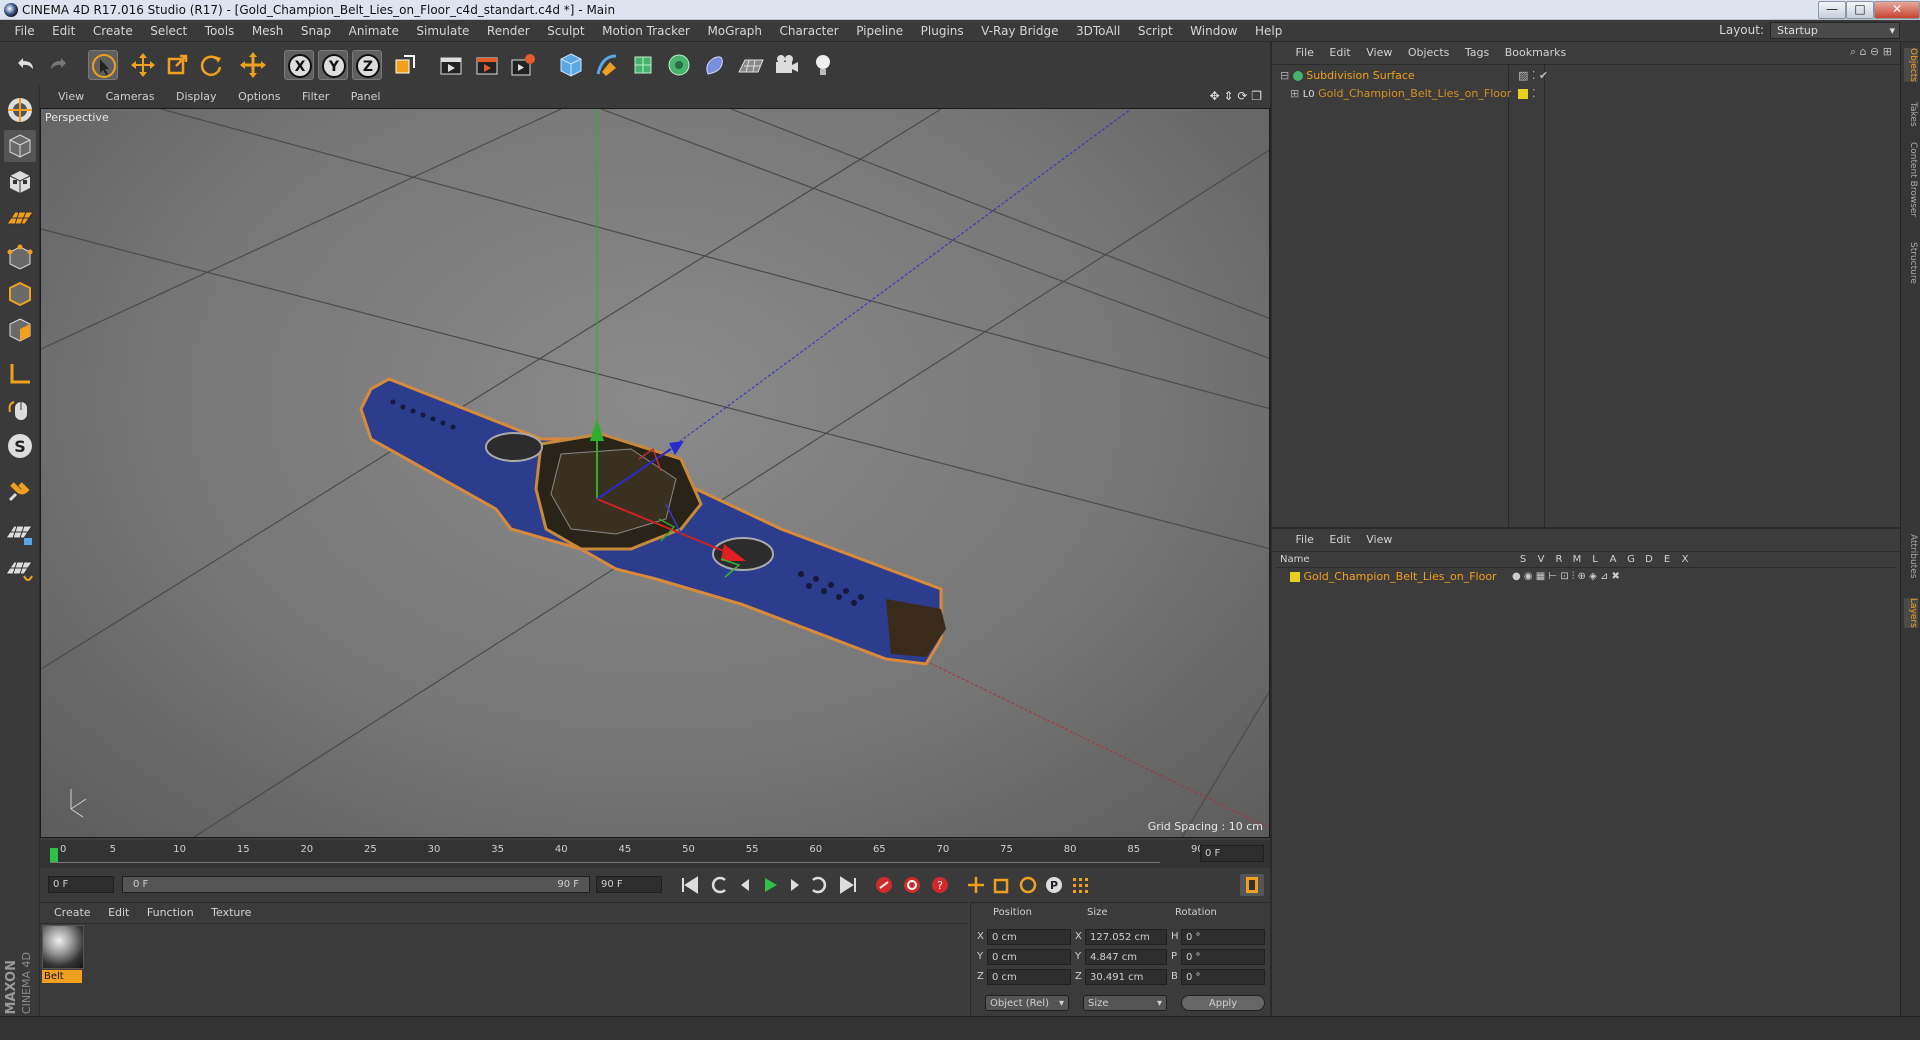 This screenshot has width=1920, height=1040. Describe the element at coordinates (1871, 52) in the screenshot. I see `object-manager-search-icon: ⌕ ⌂ ⊖ ⊞` at that location.